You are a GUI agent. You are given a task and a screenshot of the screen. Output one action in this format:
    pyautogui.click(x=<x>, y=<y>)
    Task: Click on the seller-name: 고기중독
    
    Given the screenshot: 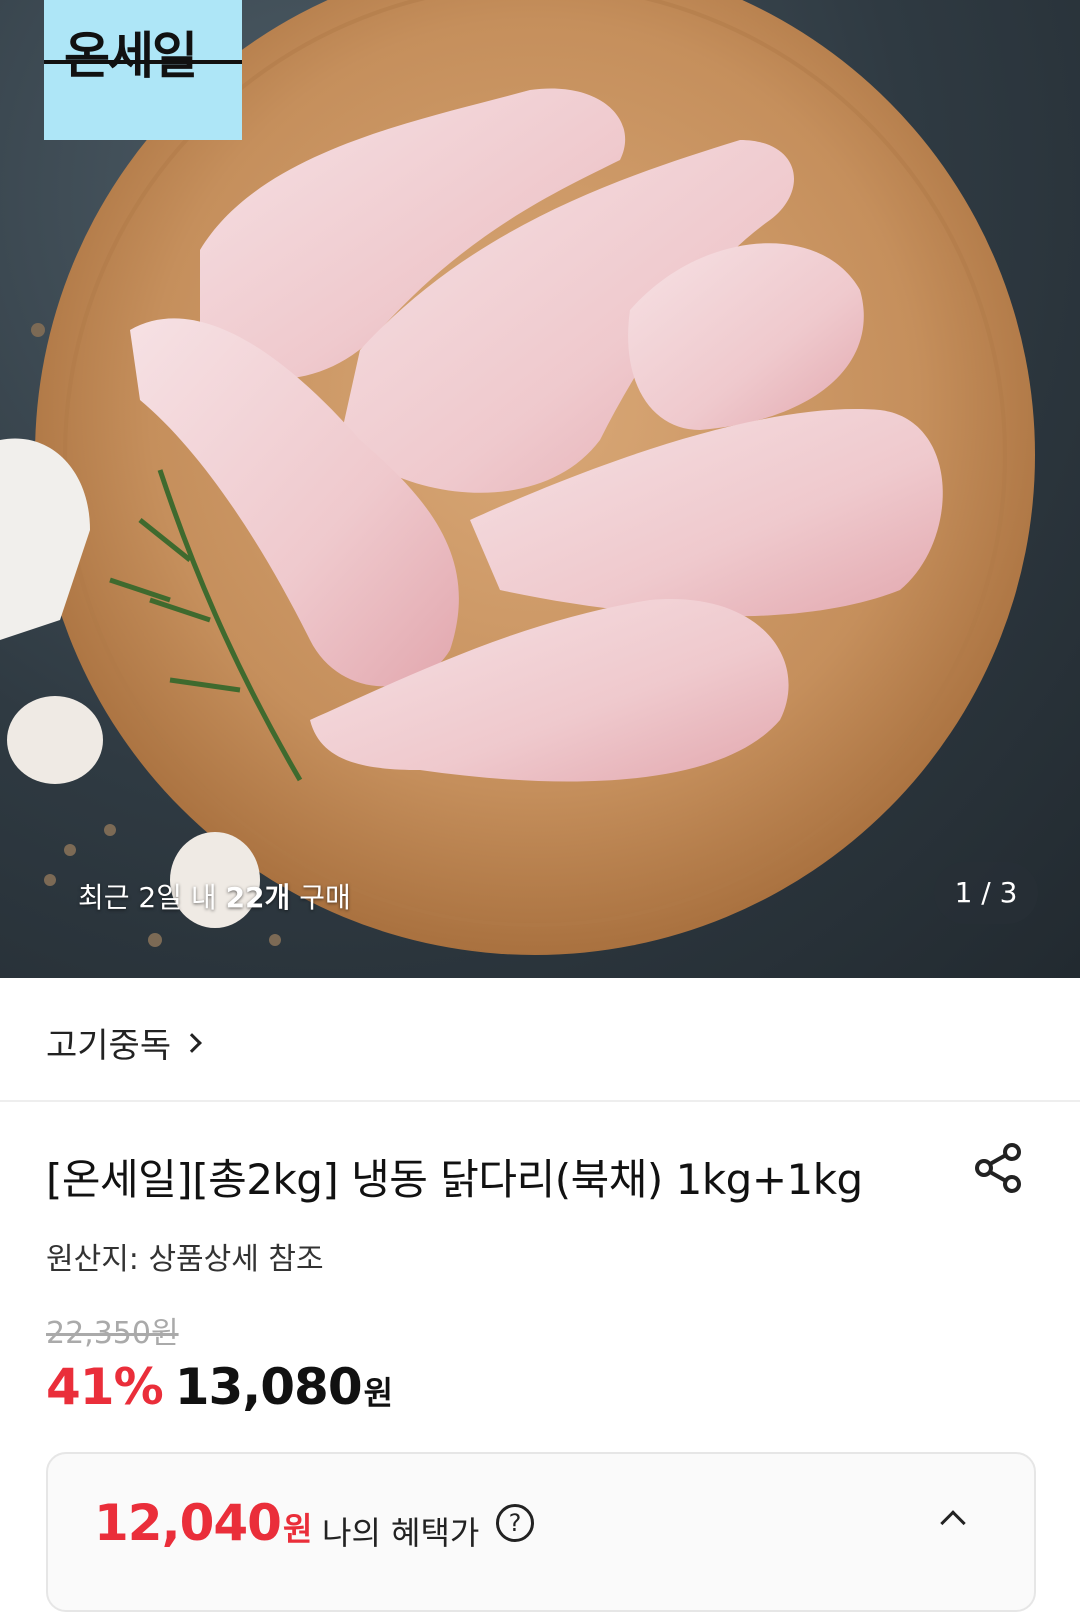 What is the action you would take?
    pyautogui.click(x=109, y=1046)
    